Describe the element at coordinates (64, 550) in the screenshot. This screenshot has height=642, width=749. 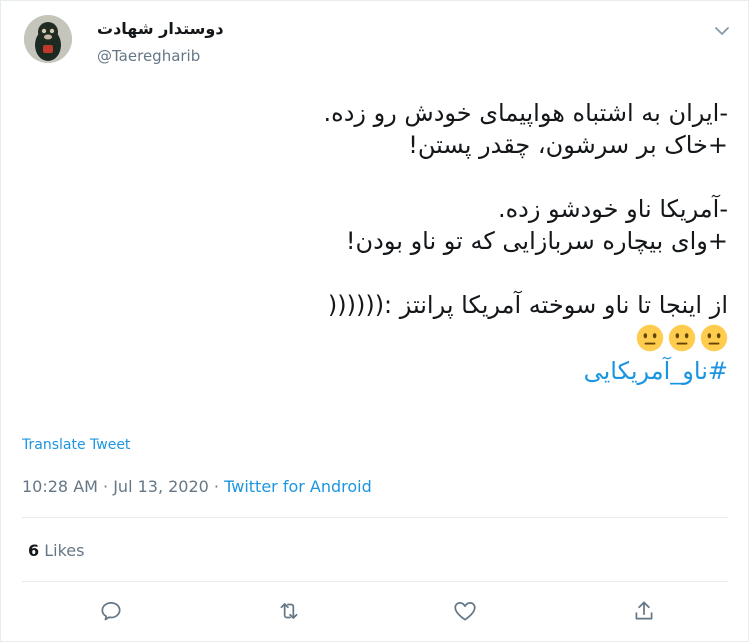
I see `likes-label: Likes` at that location.